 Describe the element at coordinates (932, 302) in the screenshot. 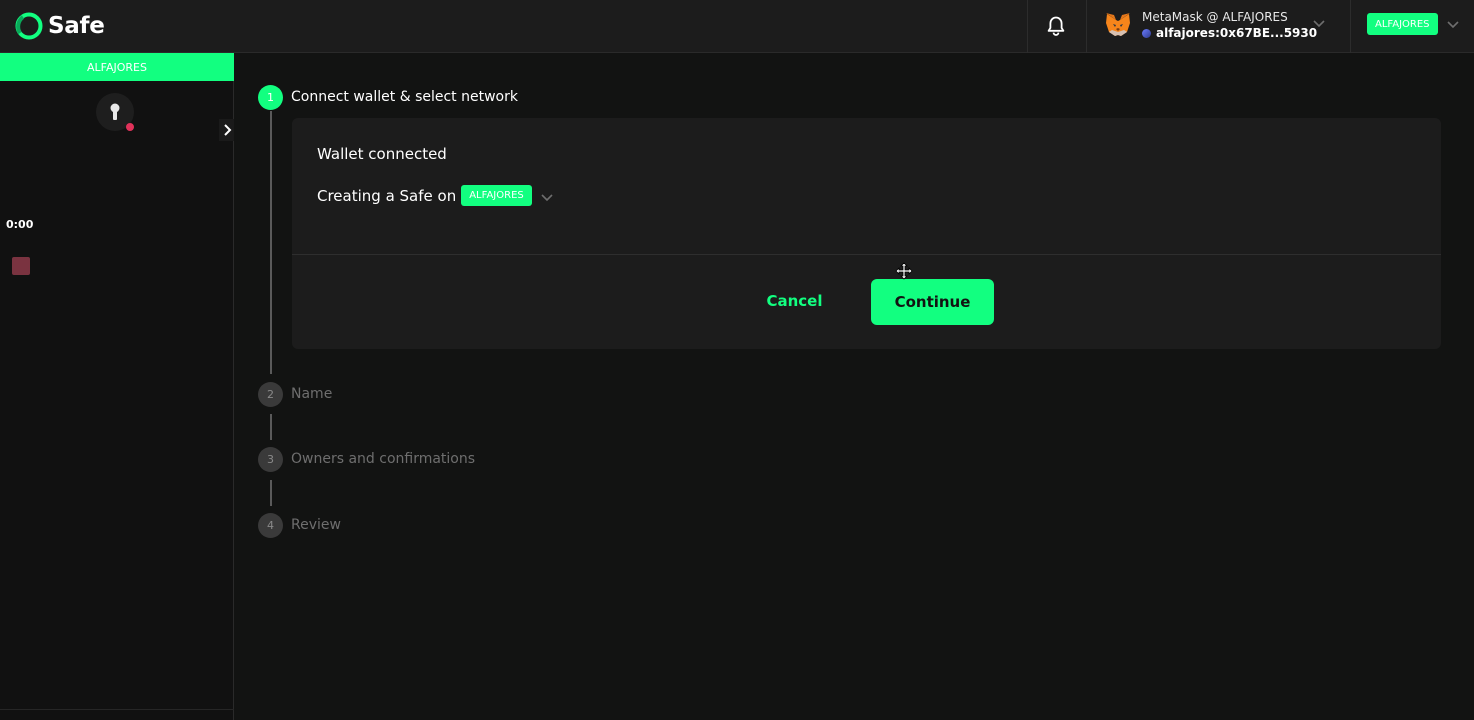

I see `continue-button: Continue` at that location.